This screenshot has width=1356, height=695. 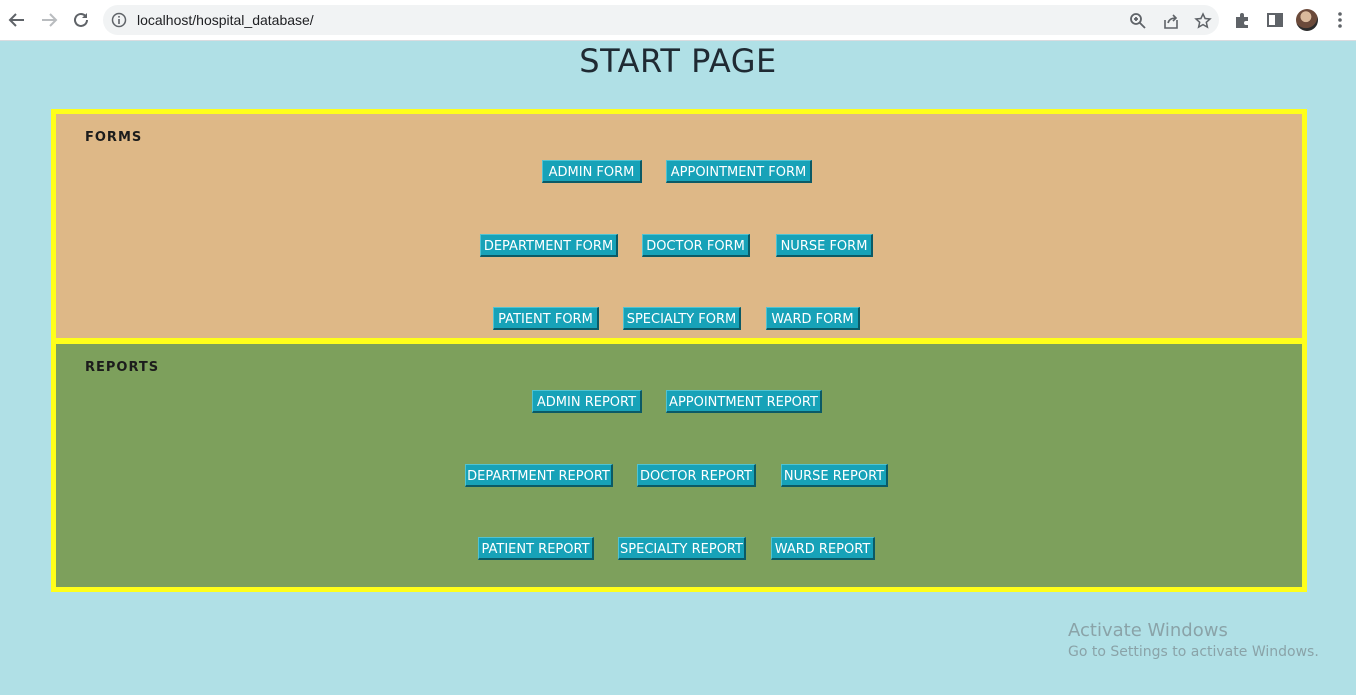 What do you see at coordinates (834, 475) in the screenshot?
I see `nurse-report-button: NURSE REPORT` at bounding box center [834, 475].